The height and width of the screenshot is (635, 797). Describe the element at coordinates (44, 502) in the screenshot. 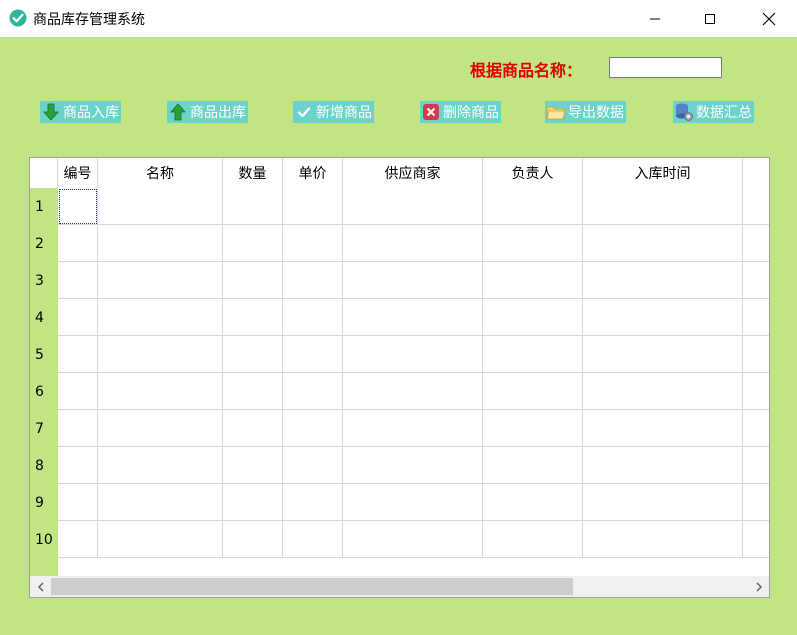

I see `row-number: 9` at that location.